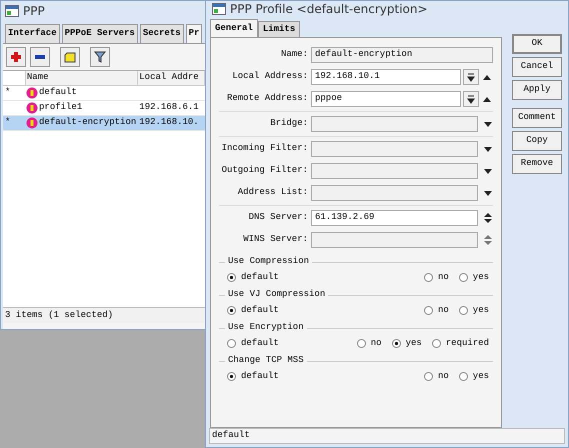 Image resolution: width=569 pixels, height=448 pixels. I want to click on tab: Limits, so click(279, 29).